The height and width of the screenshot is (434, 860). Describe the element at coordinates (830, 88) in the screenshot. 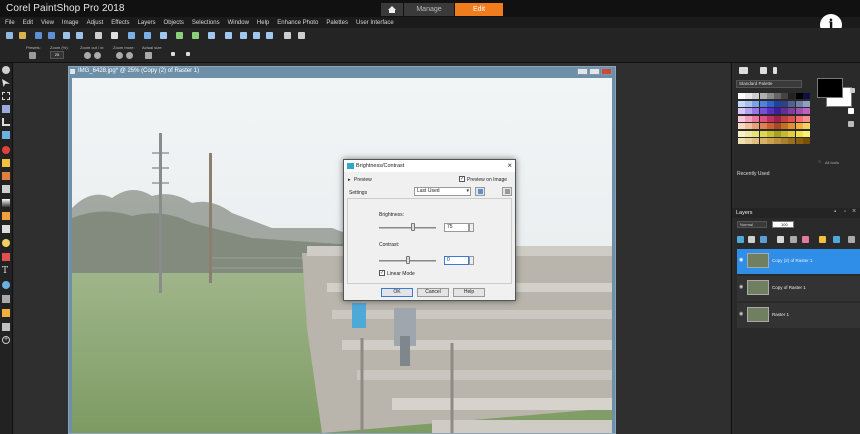

I see `foreground-color-swatch` at that location.